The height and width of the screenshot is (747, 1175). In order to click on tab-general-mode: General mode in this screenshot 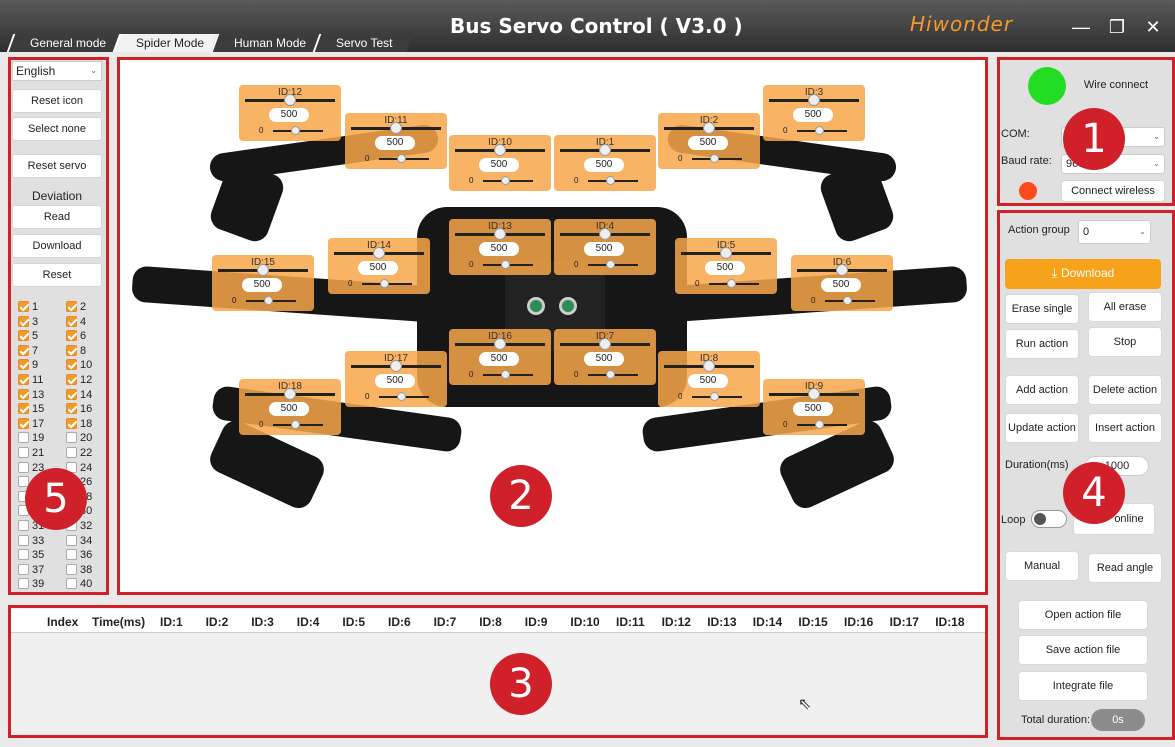, I will do `click(67, 43)`.